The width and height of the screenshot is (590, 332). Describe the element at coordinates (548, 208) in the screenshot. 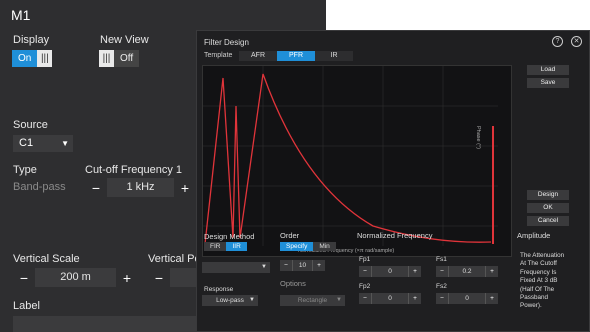

I see `ok-button: OK` at that location.